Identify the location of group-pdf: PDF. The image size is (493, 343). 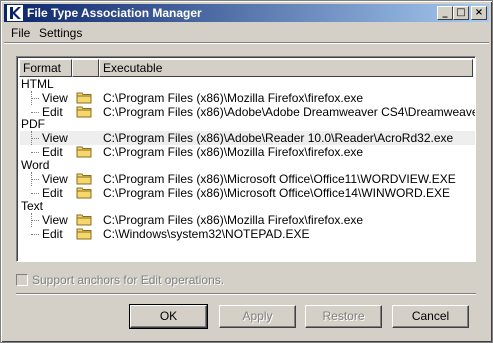
(33, 124).